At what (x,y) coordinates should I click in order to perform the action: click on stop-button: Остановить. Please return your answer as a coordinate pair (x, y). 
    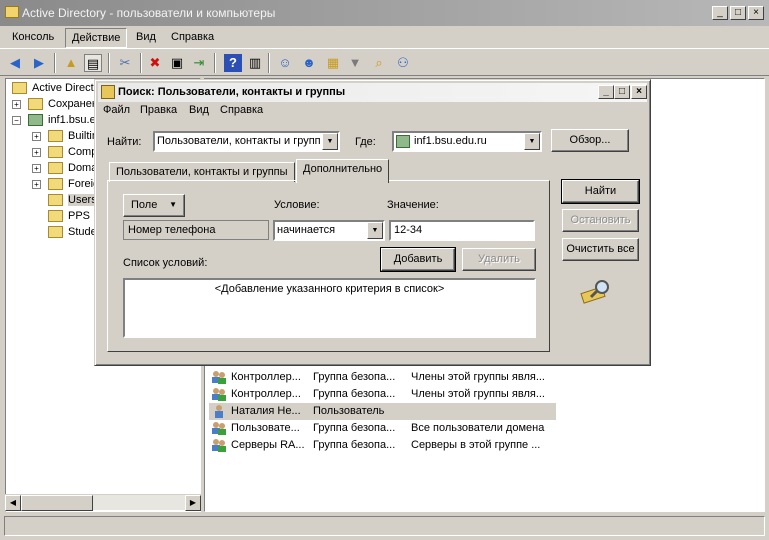
    Looking at the image, I should click on (600, 220).